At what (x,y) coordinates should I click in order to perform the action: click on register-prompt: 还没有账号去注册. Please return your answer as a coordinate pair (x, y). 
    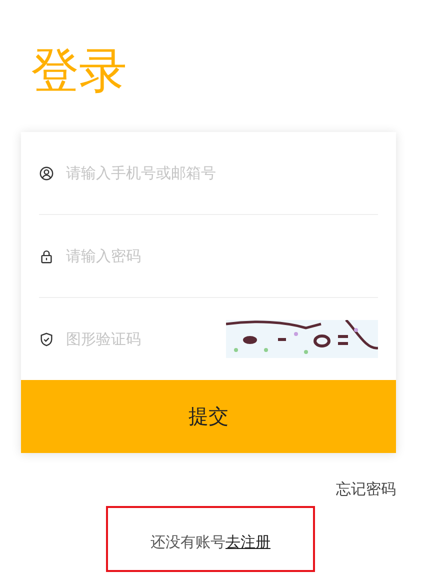
    Looking at the image, I should click on (210, 542).